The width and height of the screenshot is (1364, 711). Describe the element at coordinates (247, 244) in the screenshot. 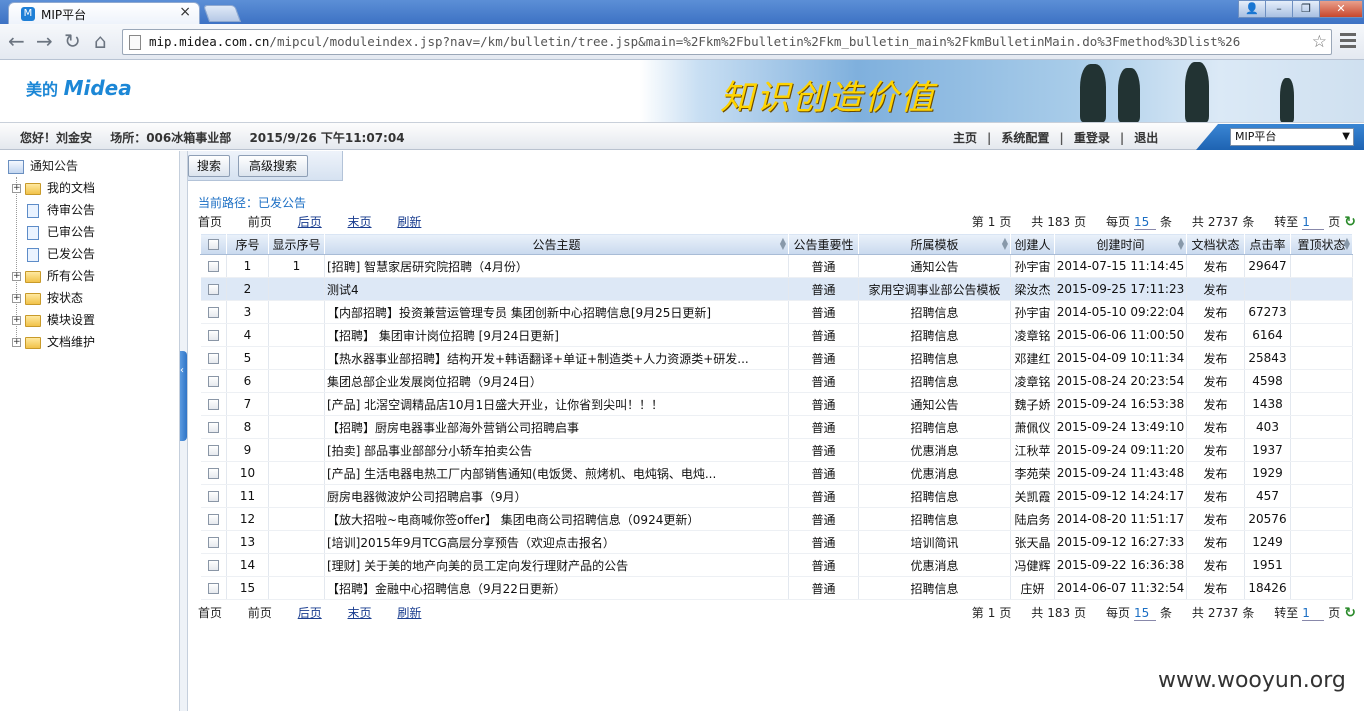

I see `col-no: 序号` at that location.